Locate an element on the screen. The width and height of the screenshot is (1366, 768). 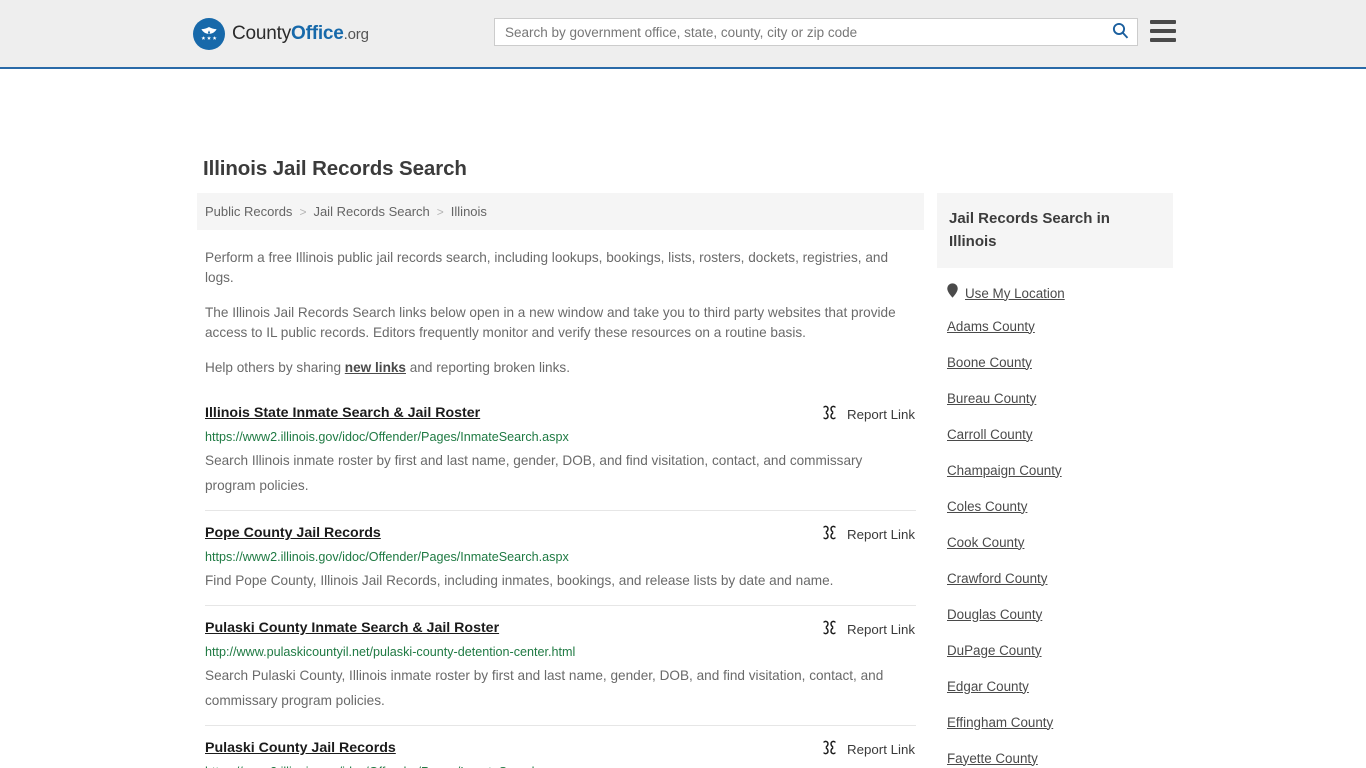
result-title-link: Pope County Jail Records is located at coordinates (293, 533).